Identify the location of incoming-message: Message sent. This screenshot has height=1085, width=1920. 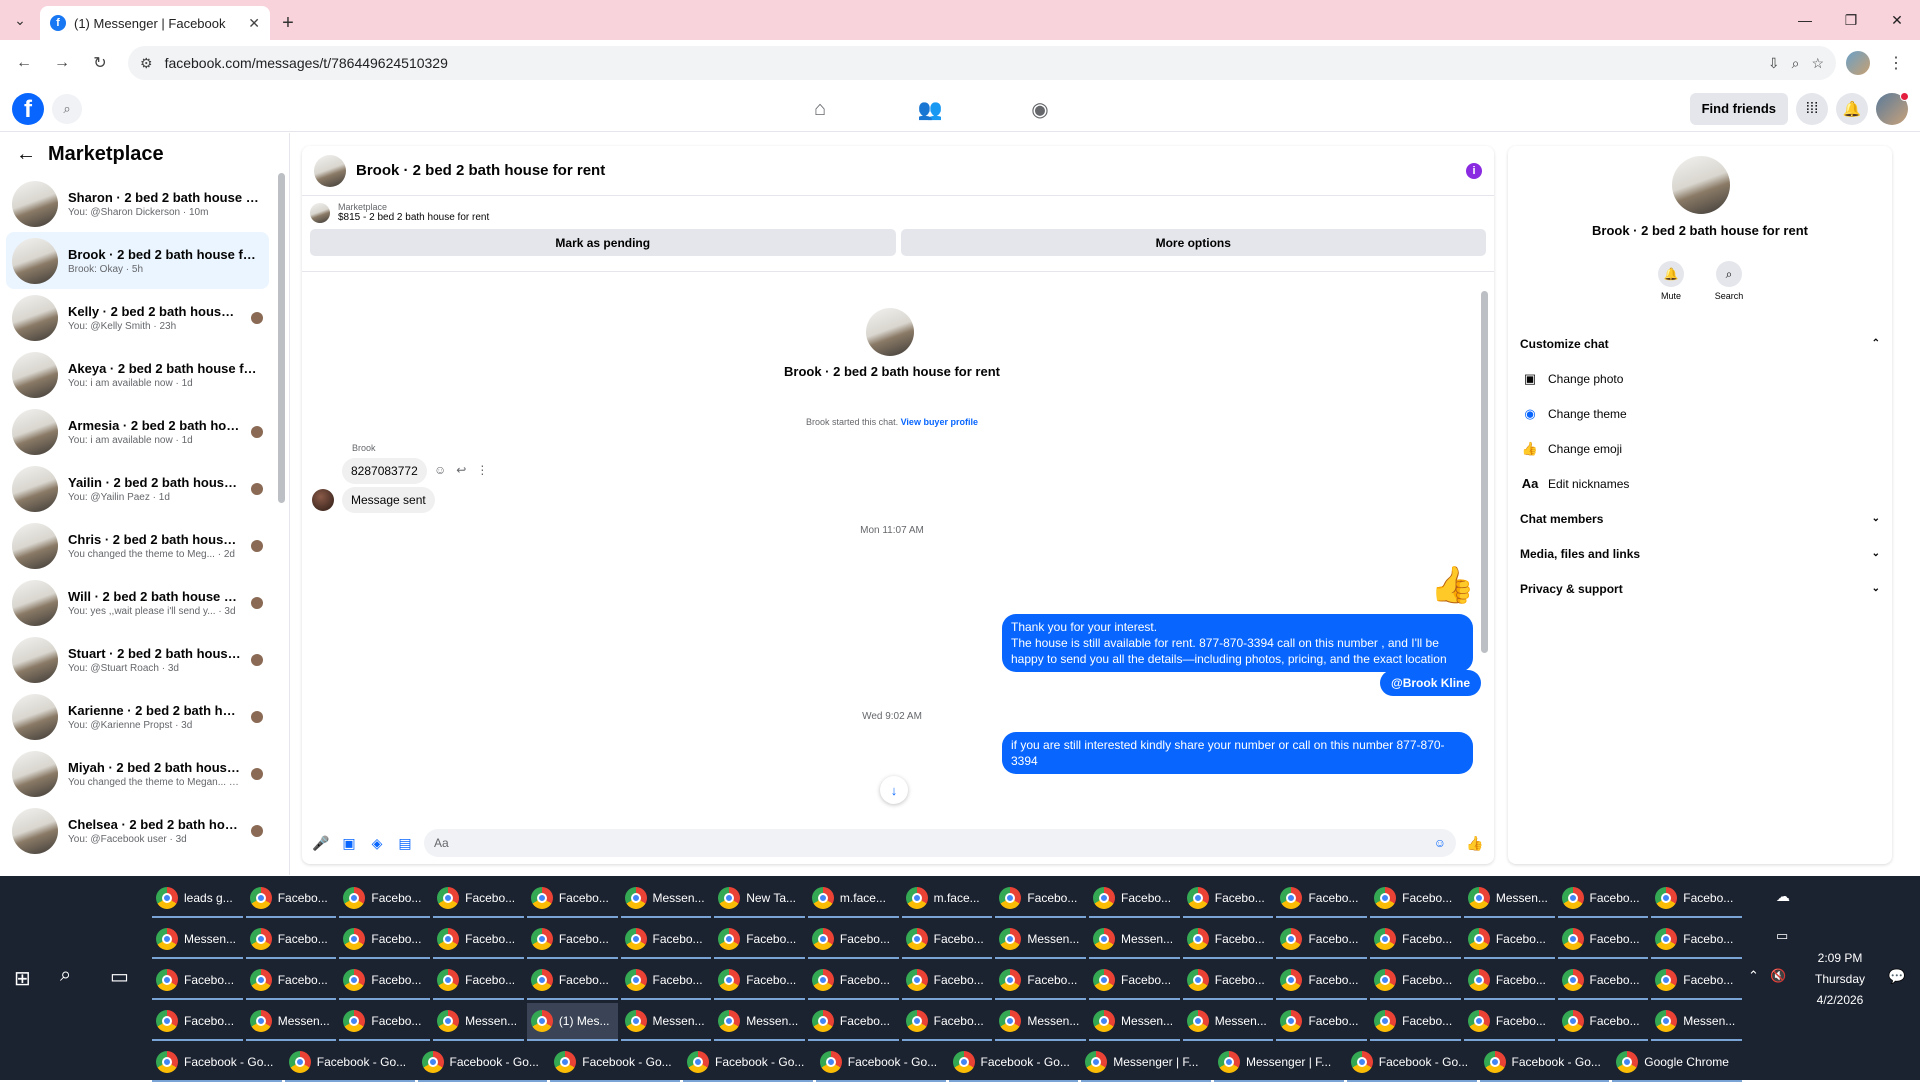
(388, 500).